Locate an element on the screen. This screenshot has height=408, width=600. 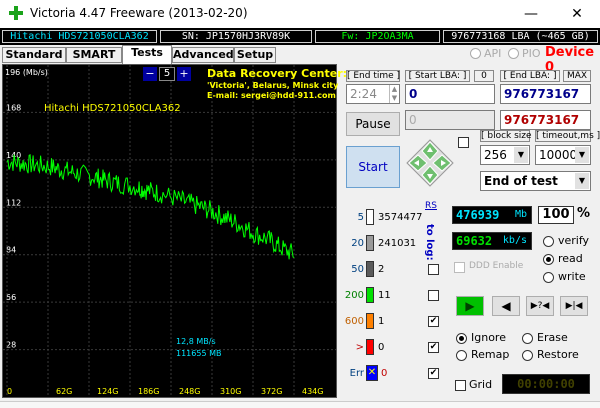
timeout-label: [ timeout,ms ] is located at coordinates (567, 136).